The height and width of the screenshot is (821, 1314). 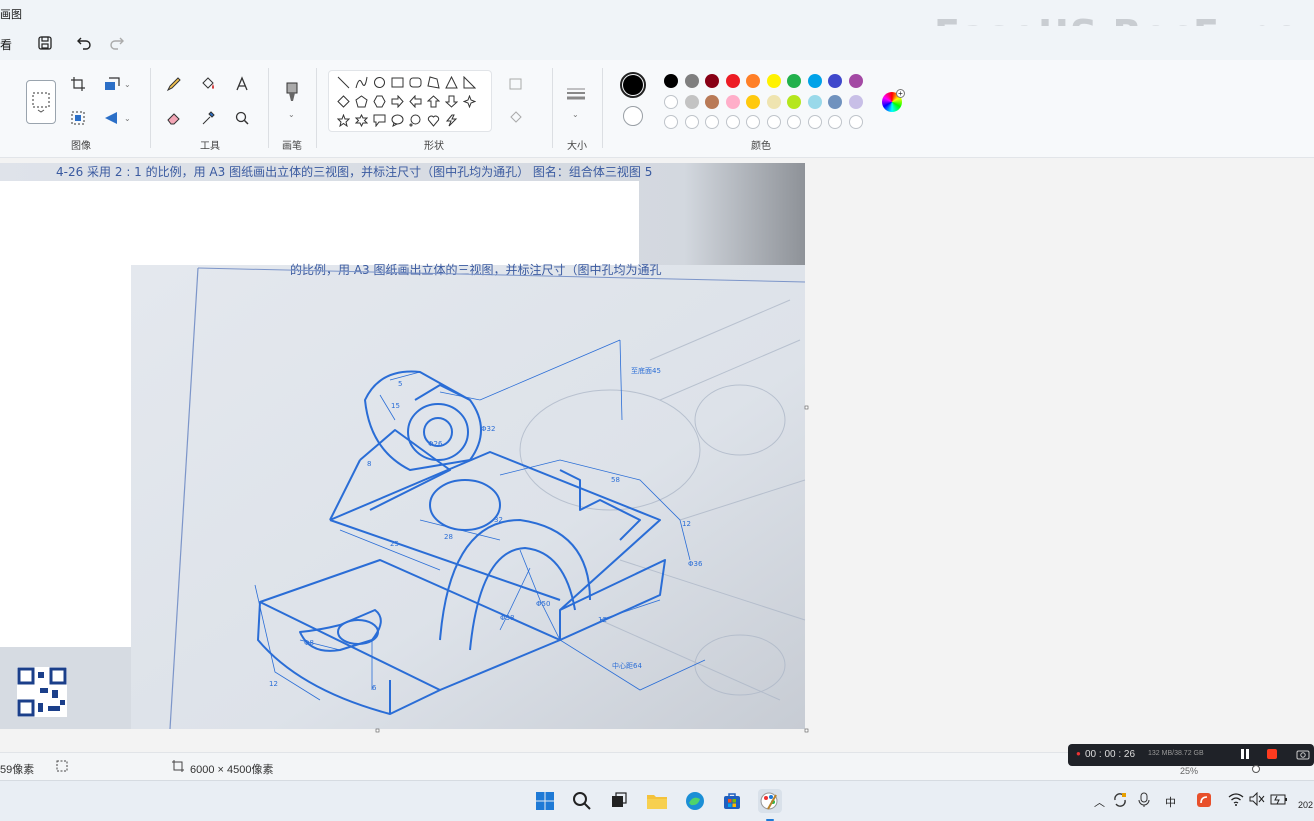 What do you see at coordinates (433, 120) in the screenshot?
I see `shape-heart` at bounding box center [433, 120].